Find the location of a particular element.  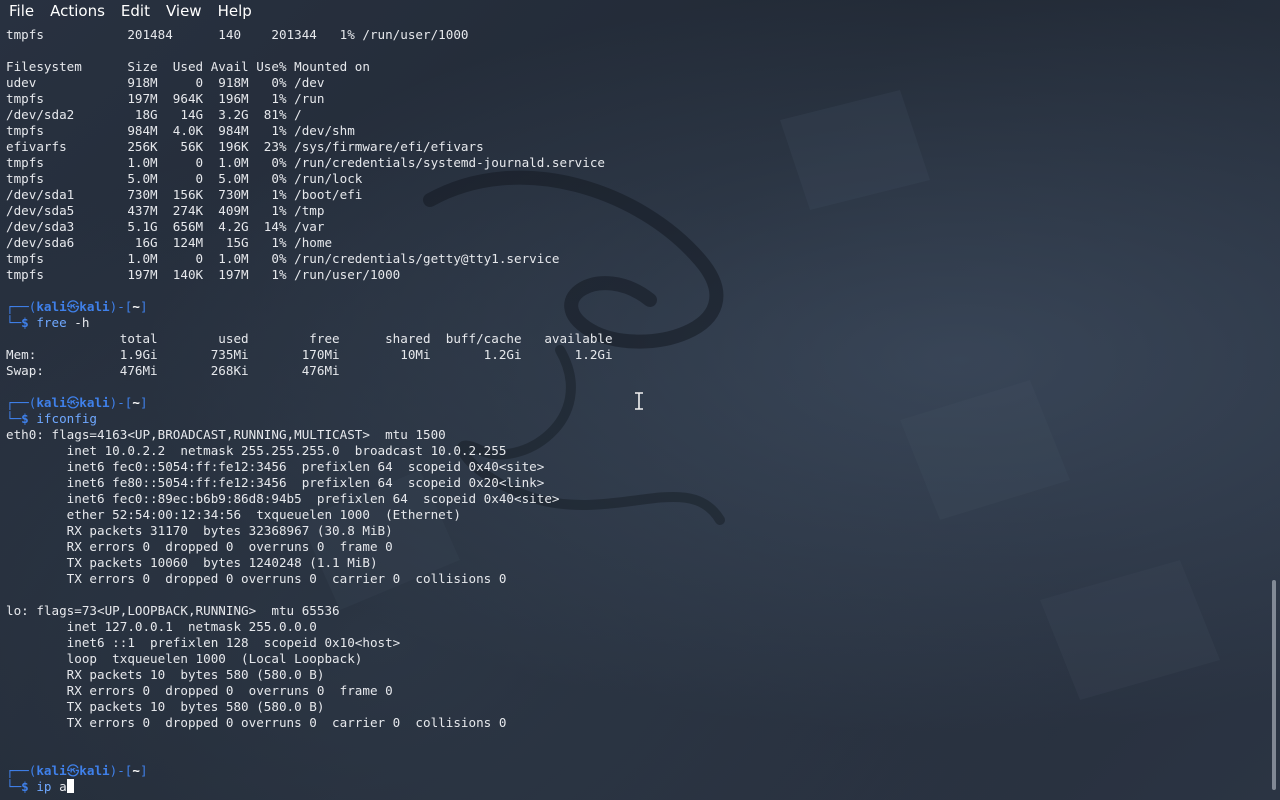

menu-actions: Actions is located at coordinates (77, 11).